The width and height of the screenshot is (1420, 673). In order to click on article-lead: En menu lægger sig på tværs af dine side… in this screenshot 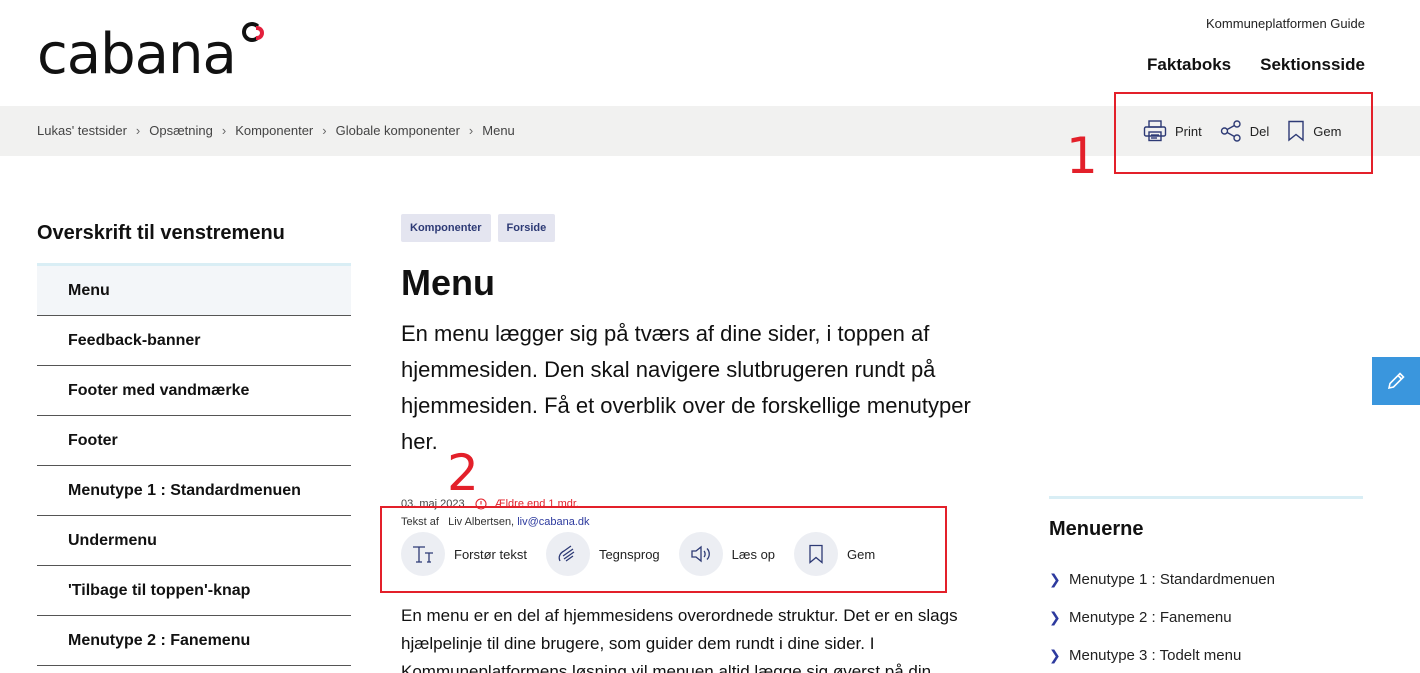, I will do `click(686, 387)`.